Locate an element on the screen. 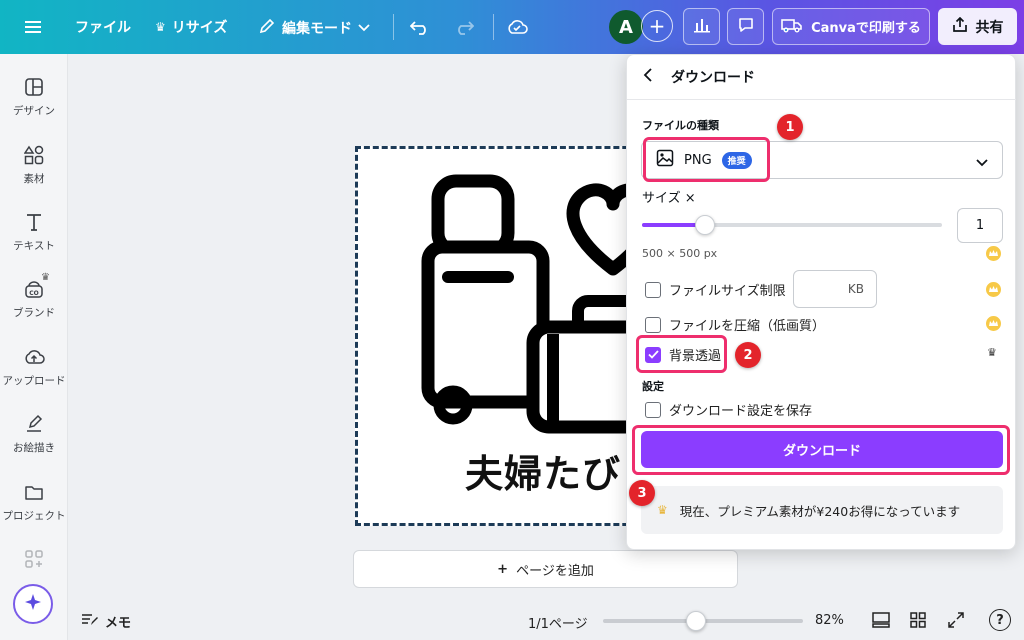 This screenshot has width=1024, height=640. comment-icon is located at coordinates (746, 27).